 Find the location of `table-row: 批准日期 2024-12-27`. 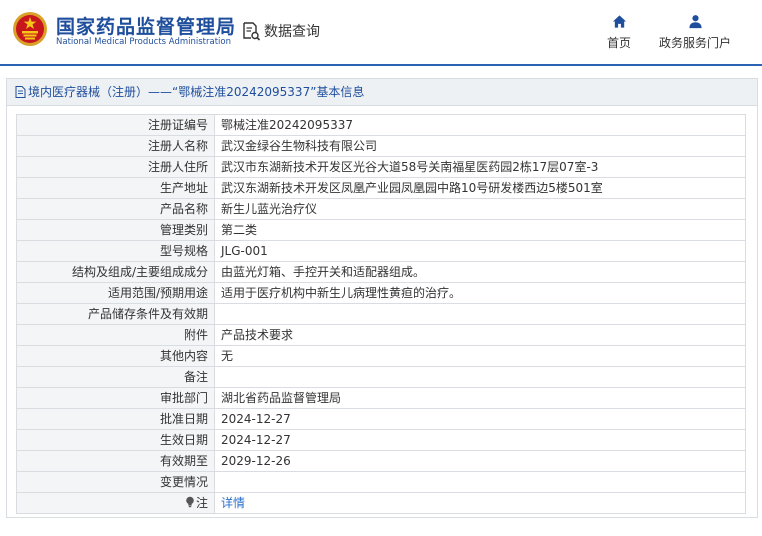

table-row: 批准日期 2024-12-27 is located at coordinates (381, 419).